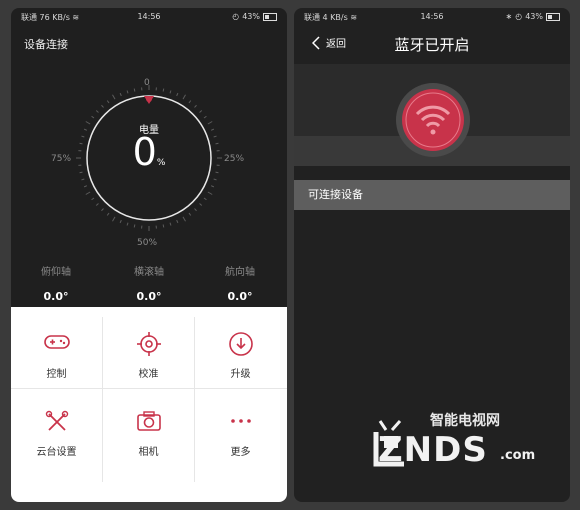 The height and width of the screenshot is (510, 580). What do you see at coordinates (433, 450) in the screenshot?
I see `watermark-logo: ZNDS` at bounding box center [433, 450].